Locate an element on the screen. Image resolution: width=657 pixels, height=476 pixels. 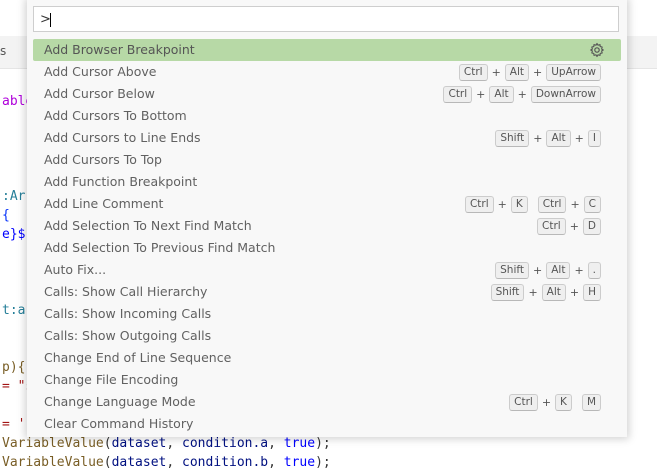
code-line: p){ is located at coordinates (13, 368).